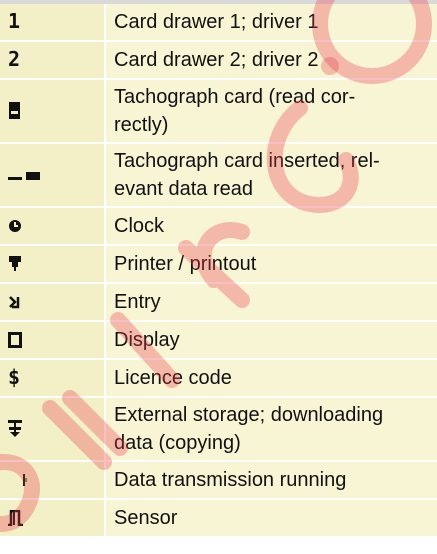 Image resolution: width=437 pixels, height=554 pixels. What do you see at coordinates (53, 378) in the screenshot?
I see `symbol-cell: $` at bounding box center [53, 378].